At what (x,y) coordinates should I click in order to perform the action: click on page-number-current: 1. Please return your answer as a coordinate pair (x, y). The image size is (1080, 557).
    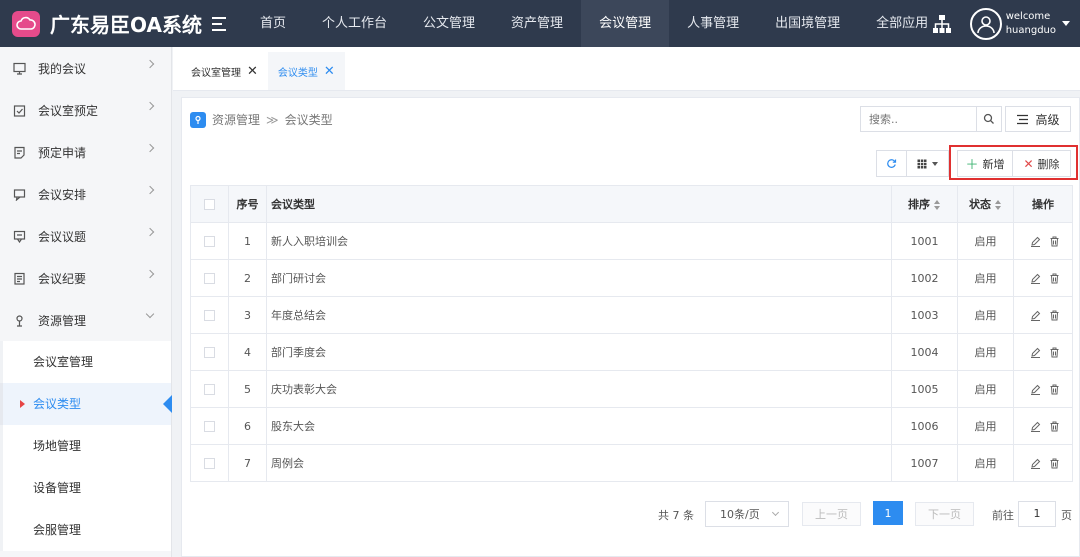
    Looking at the image, I should click on (888, 513).